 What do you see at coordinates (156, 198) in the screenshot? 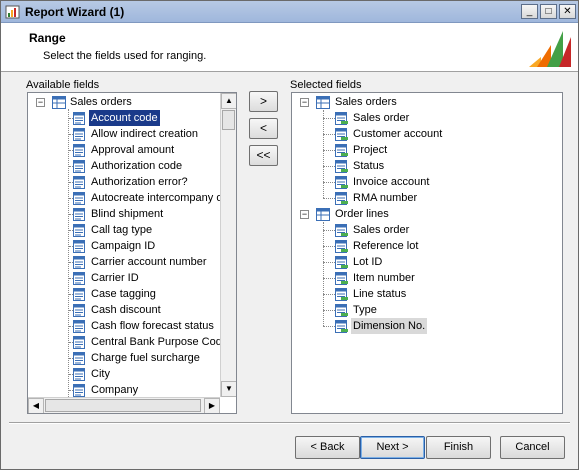
I see `available-field-item: Autocreate intercompany o` at bounding box center [156, 198].